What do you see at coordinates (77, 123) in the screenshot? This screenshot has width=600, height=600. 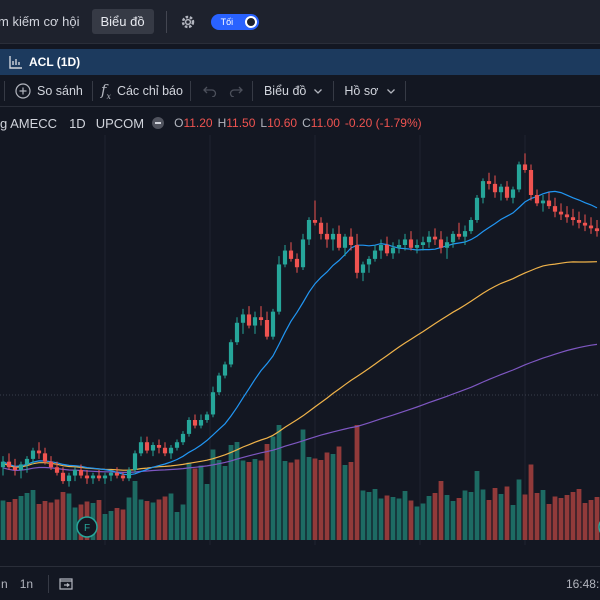 I see `legend-interval: 1D` at bounding box center [77, 123].